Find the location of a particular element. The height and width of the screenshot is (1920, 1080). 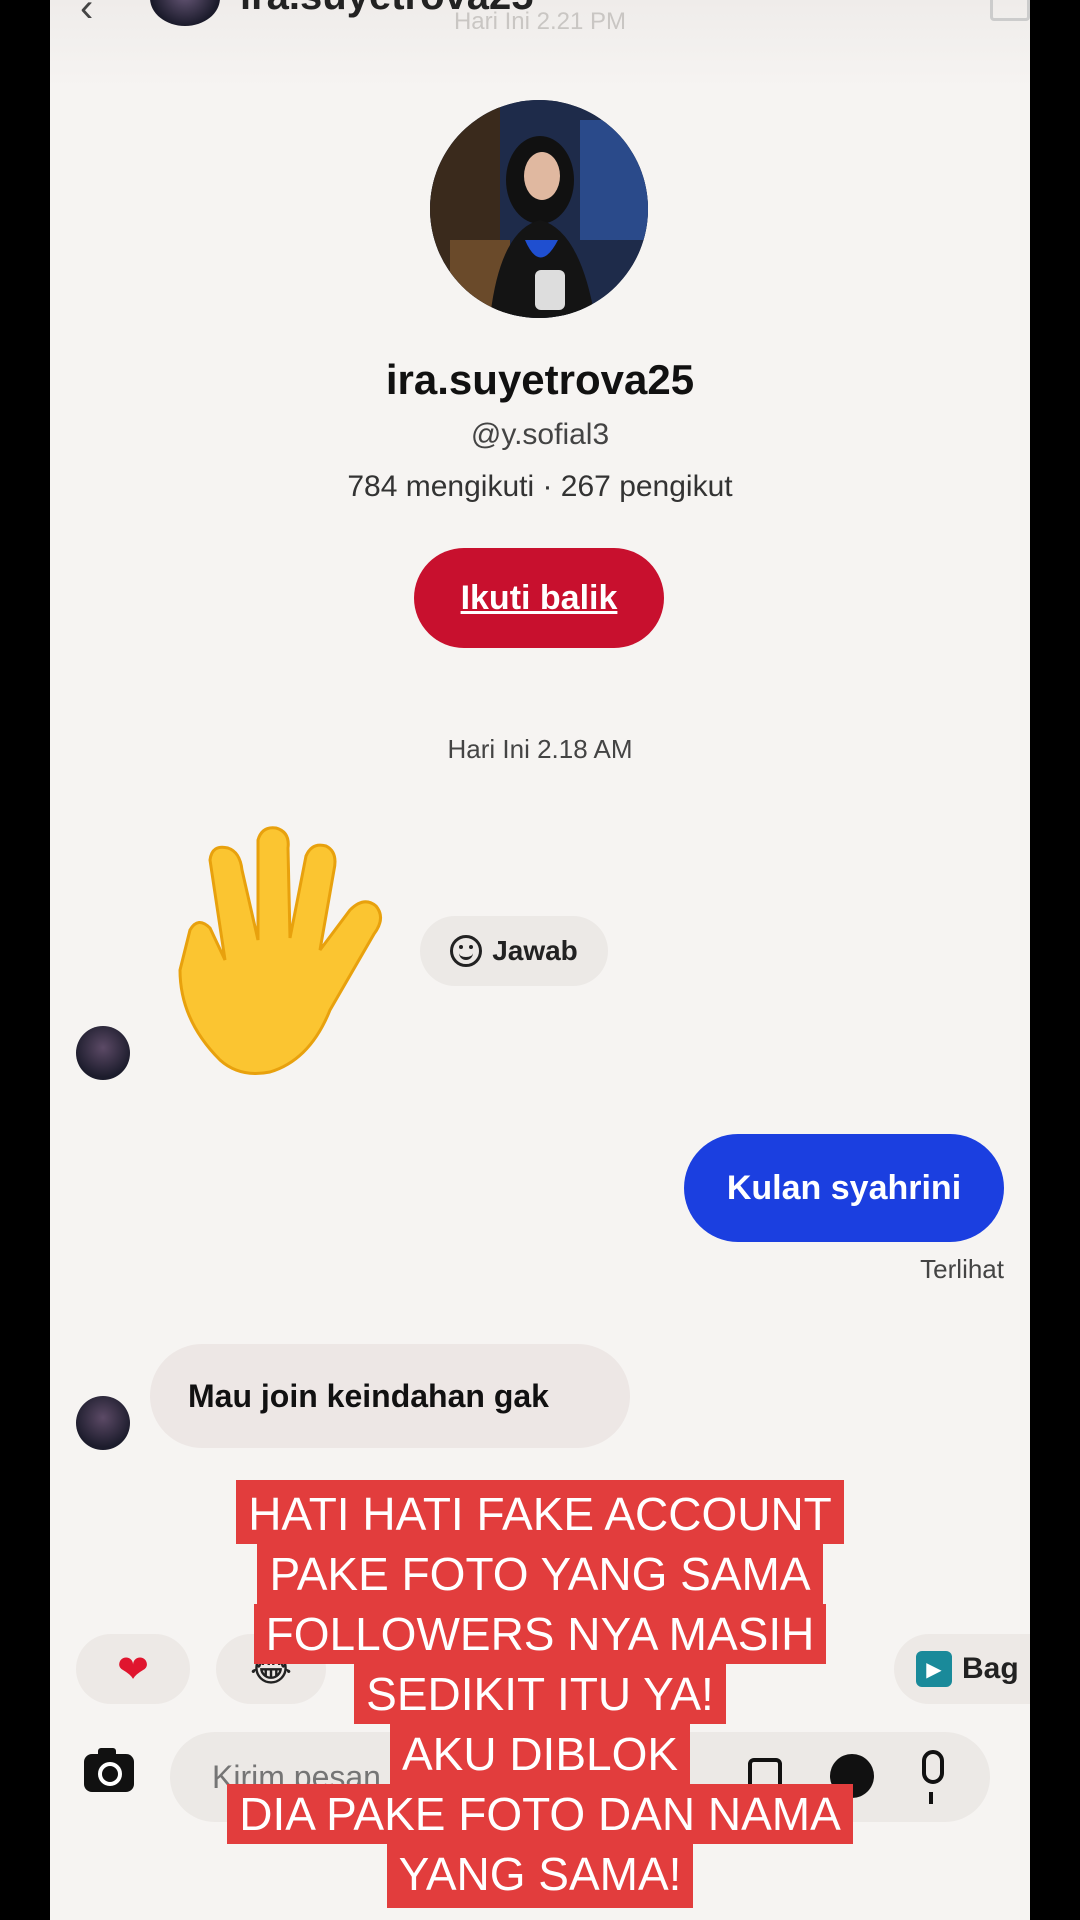

caption-line: PAKE FOTO YANG SAMA is located at coordinates (540, 1574).